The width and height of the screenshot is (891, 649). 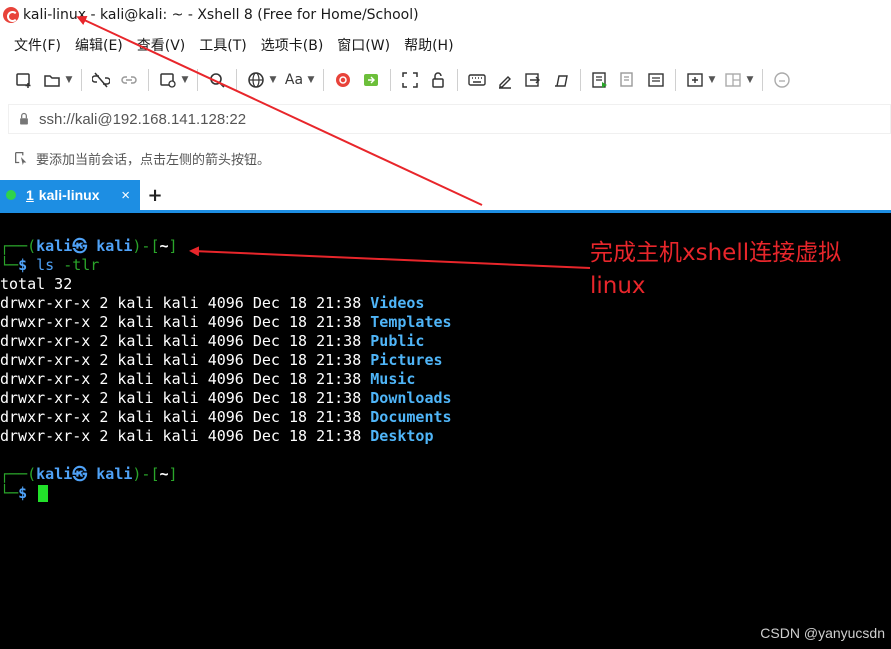 I want to click on session-hint-text: 要添加当前会话，点击左侧的箭头按钮。, so click(x=153, y=160).